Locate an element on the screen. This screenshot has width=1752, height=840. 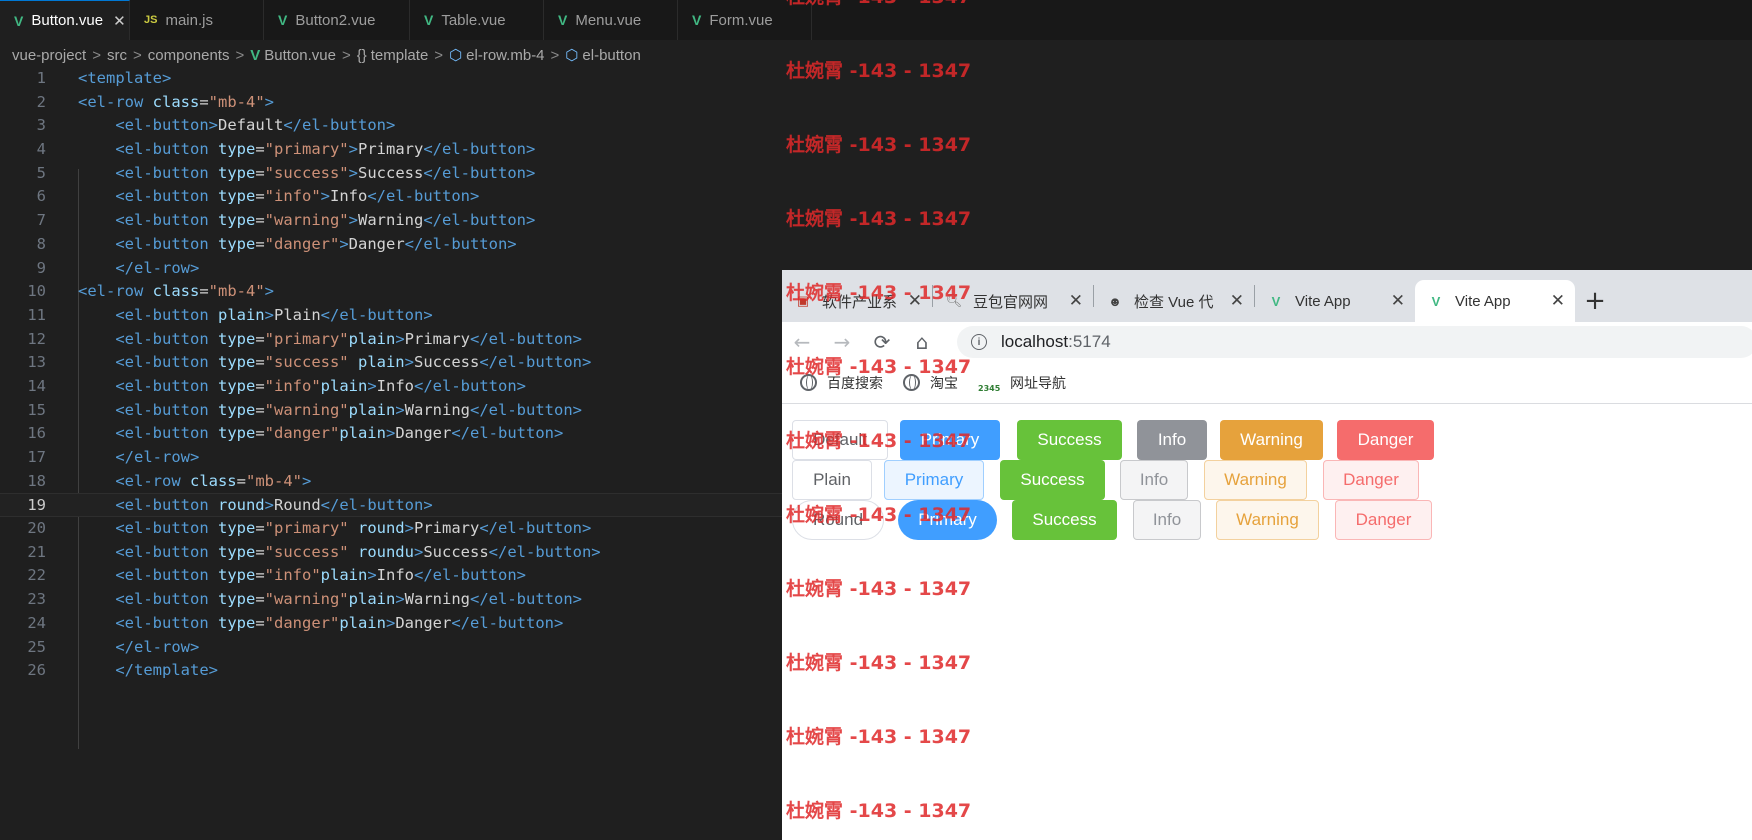
editor-tab: V Button2.vue is located at coordinates (337, 20).